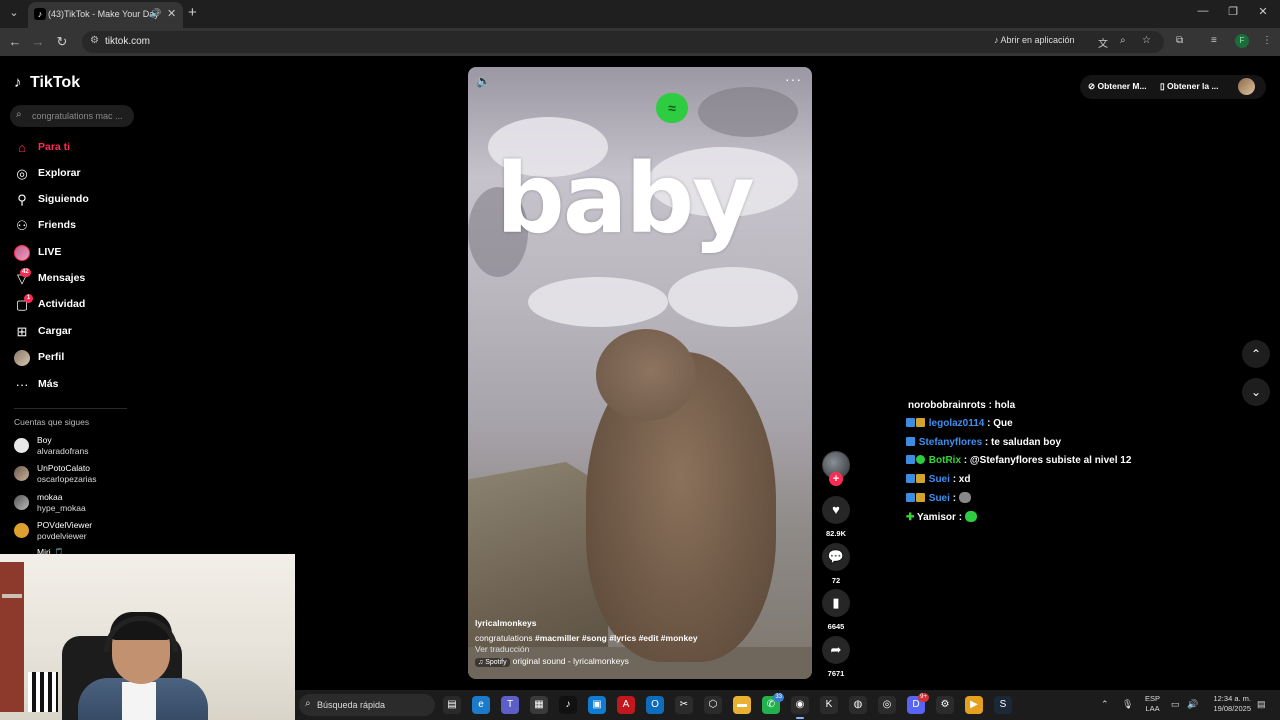 The width and height of the screenshot is (1280, 720). Describe the element at coordinates (552, 661) in the screenshot. I see `music-link: ♫ Spotify original sound - lyricalmonkeys` at that location.